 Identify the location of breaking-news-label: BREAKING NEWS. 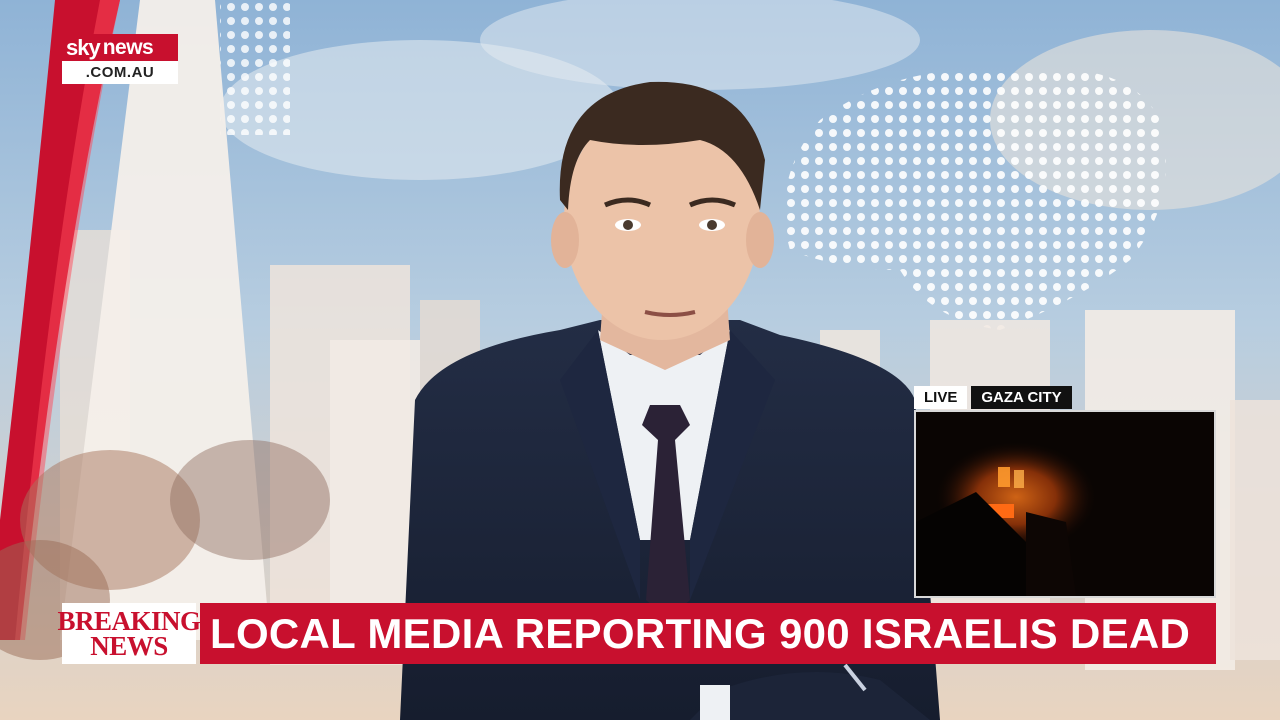
(129, 633).